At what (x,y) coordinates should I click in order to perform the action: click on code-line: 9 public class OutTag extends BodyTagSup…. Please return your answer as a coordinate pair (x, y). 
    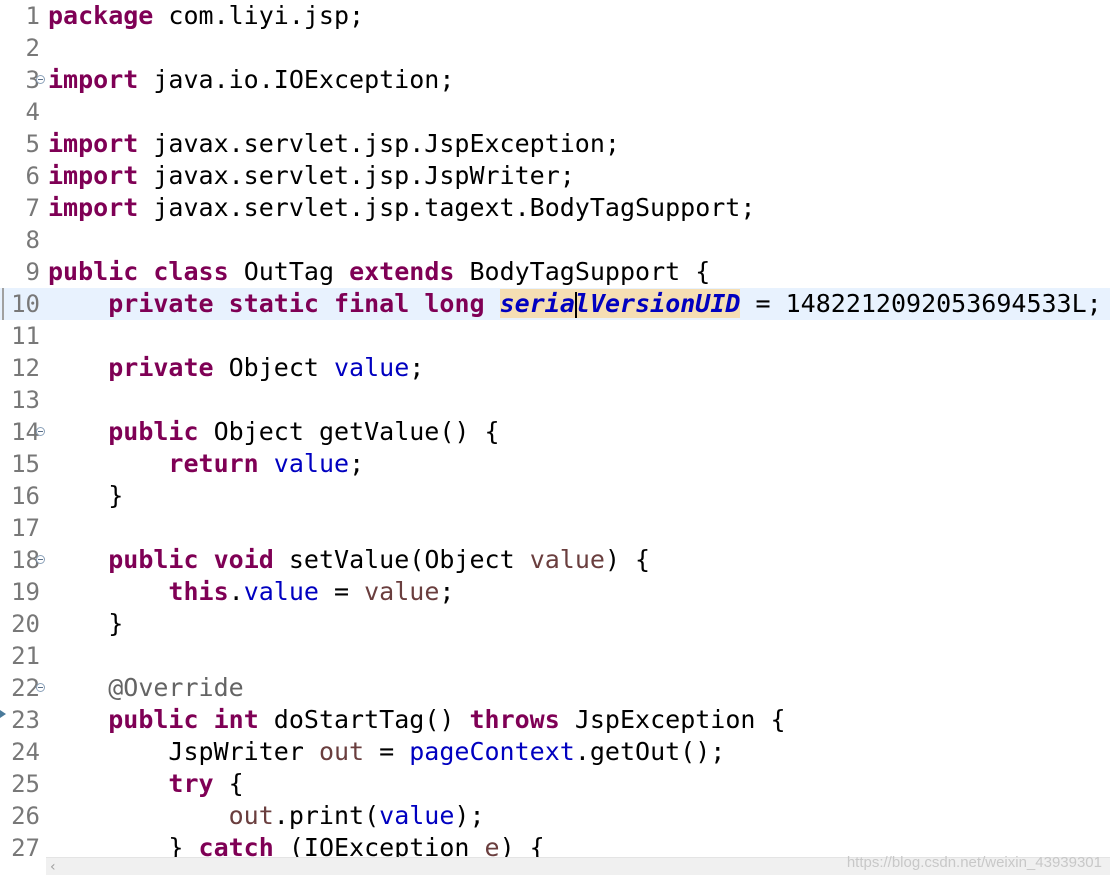
    Looking at the image, I should click on (555, 272).